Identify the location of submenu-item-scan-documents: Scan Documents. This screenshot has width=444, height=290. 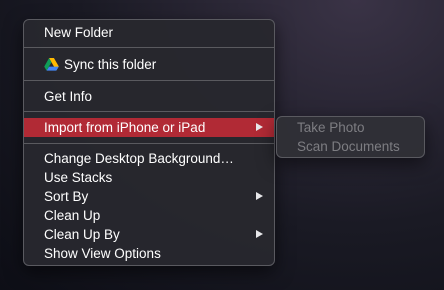
(348, 146).